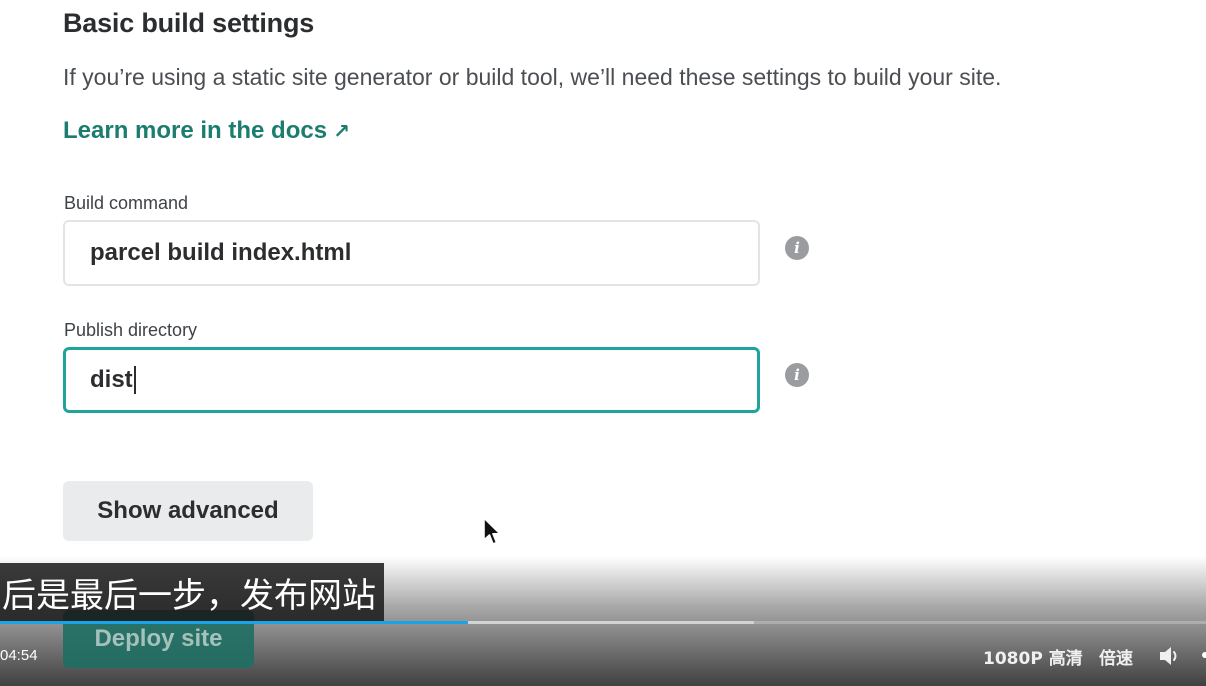  Describe the element at coordinates (1170, 656) in the screenshot. I see `volume-icon` at that location.